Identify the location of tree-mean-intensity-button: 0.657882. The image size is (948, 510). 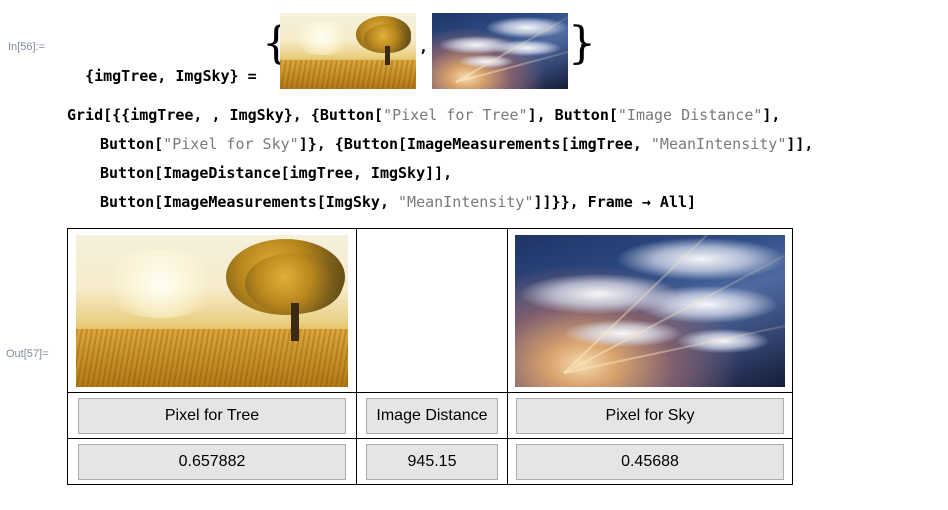
(212, 461).